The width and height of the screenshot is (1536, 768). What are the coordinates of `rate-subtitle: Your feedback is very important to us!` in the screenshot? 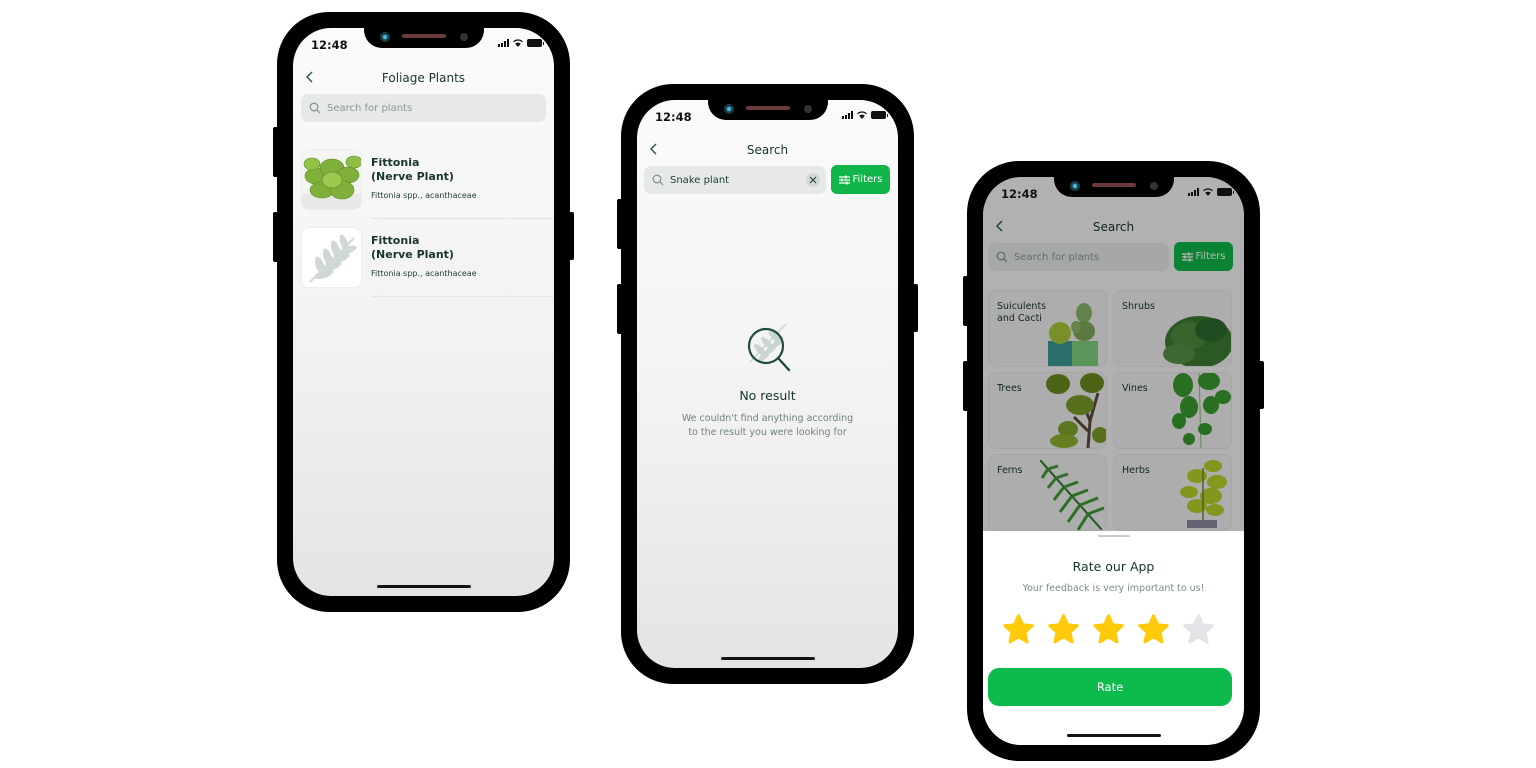 It's located at (1113, 588).